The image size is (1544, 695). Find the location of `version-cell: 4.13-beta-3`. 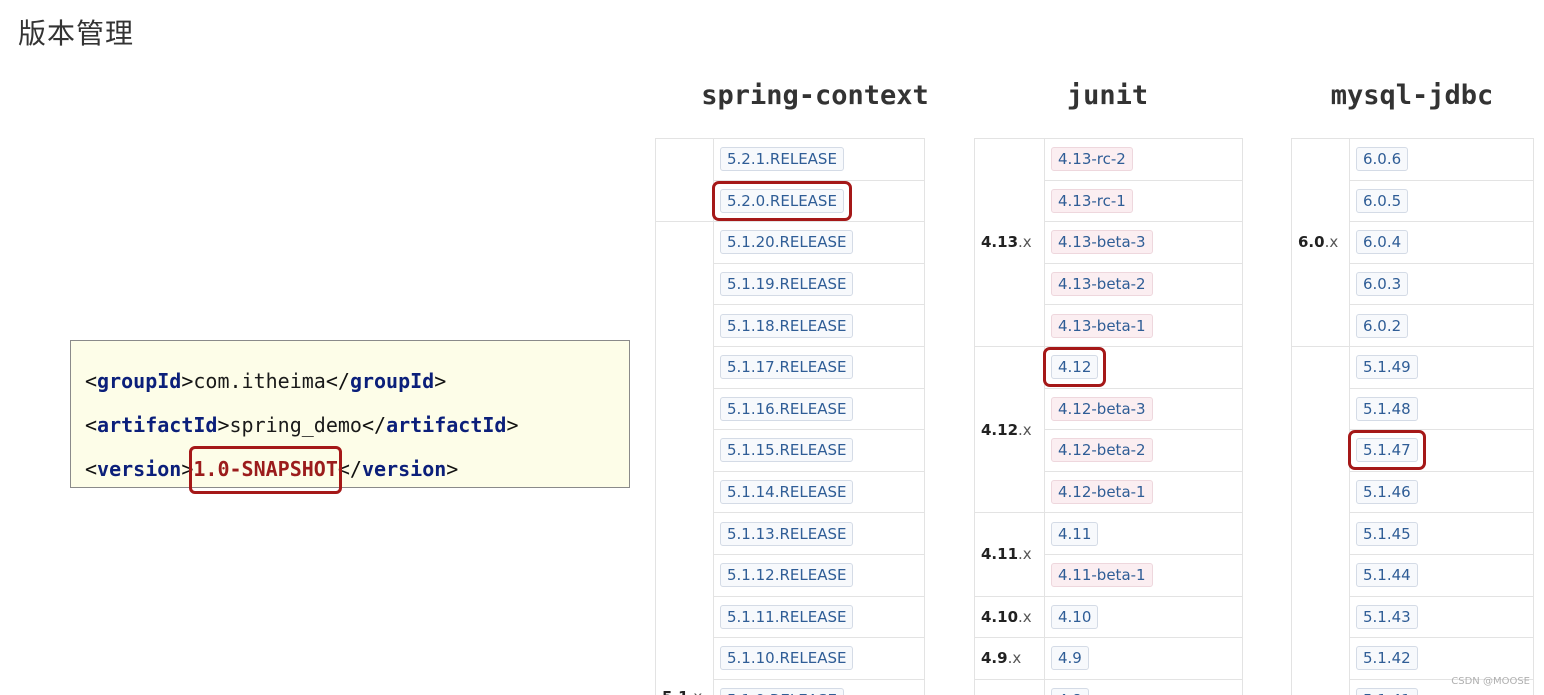

version-cell: 4.13-beta-3 is located at coordinates (1143, 242).